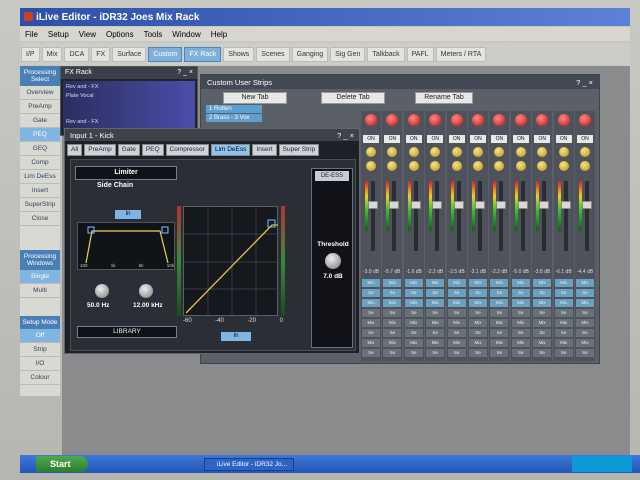 This screenshot has width=640, height=480. Describe the element at coordinates (30, 54) in the screenshot. I see `toolbar-ip: I/P` at that location.